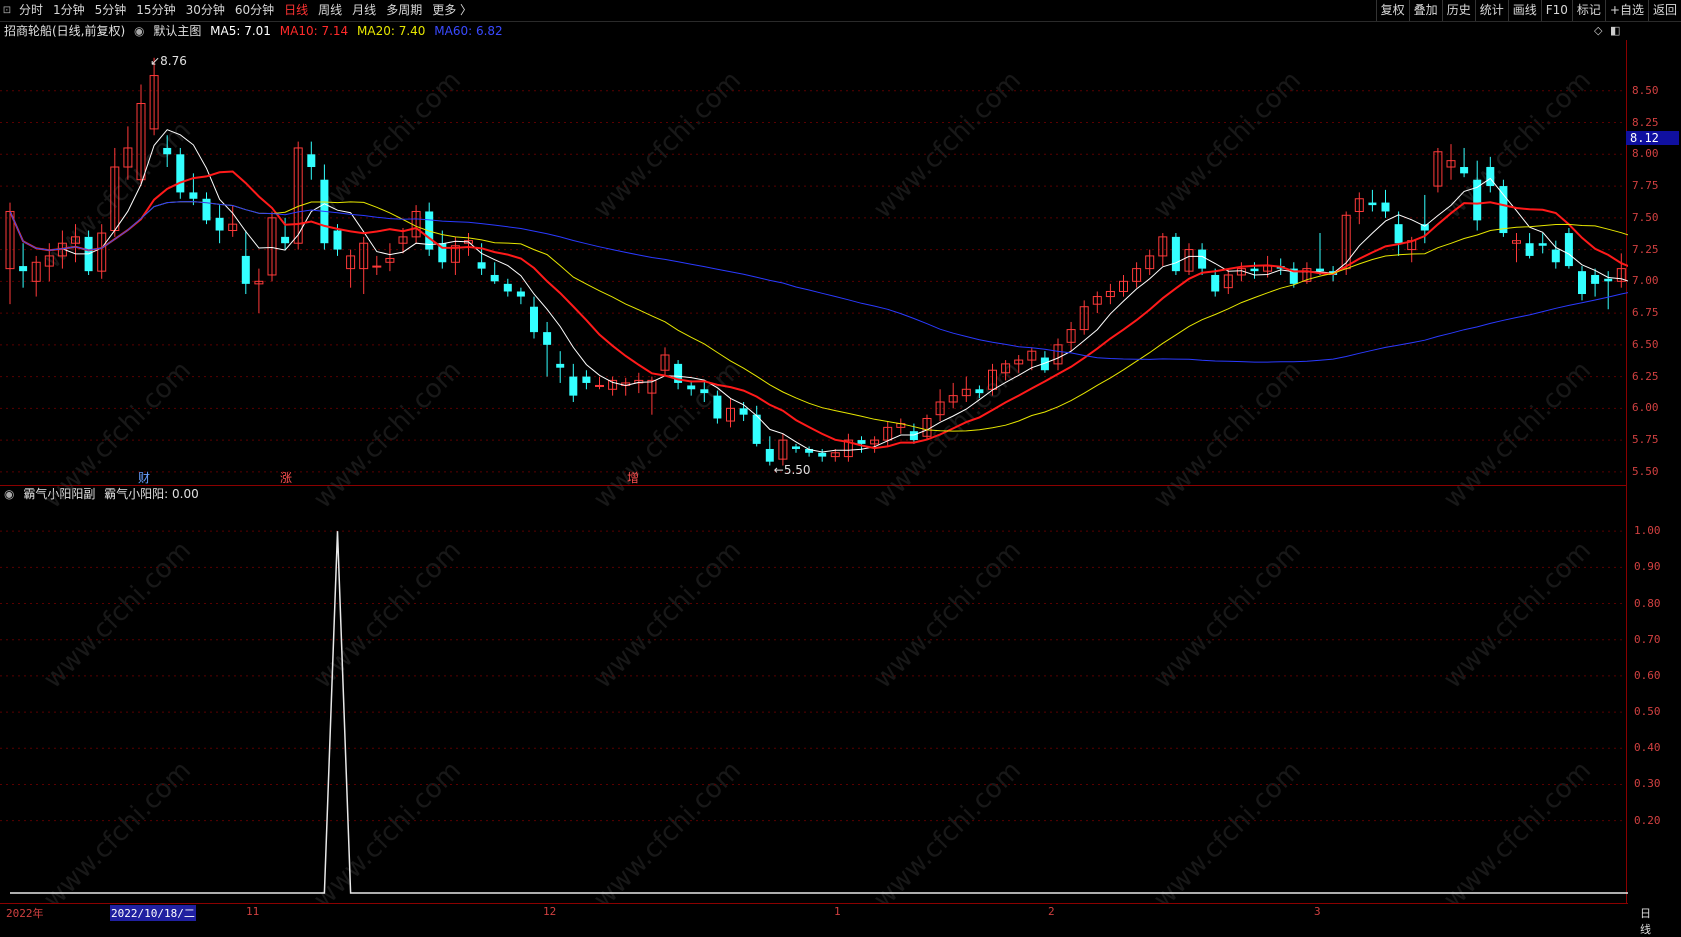 This screenshot has height=937, width=1681. I want to click on indicator-tick-label: 0.30, so click(1647, 784).